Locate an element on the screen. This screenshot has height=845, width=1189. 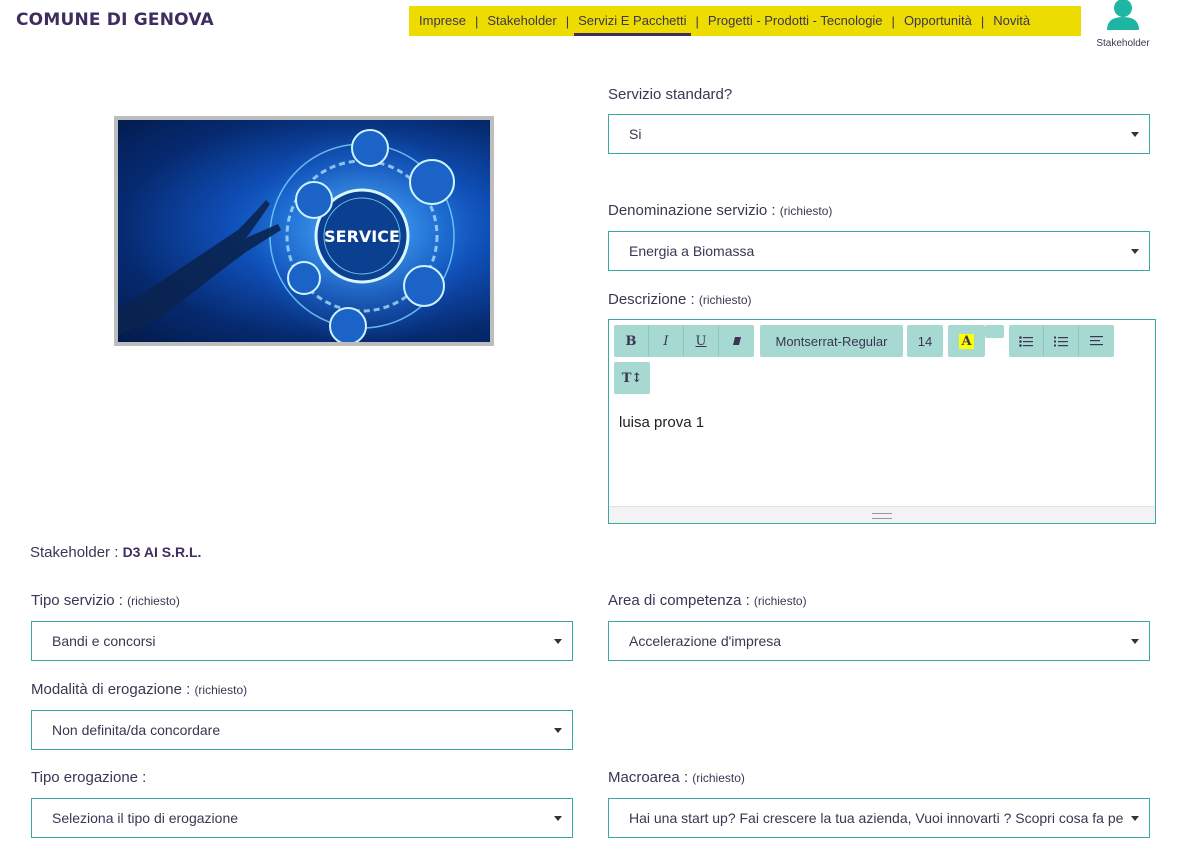
stakeholder-value: D3 AI S.R.L. is located at coordinates (162, 552).